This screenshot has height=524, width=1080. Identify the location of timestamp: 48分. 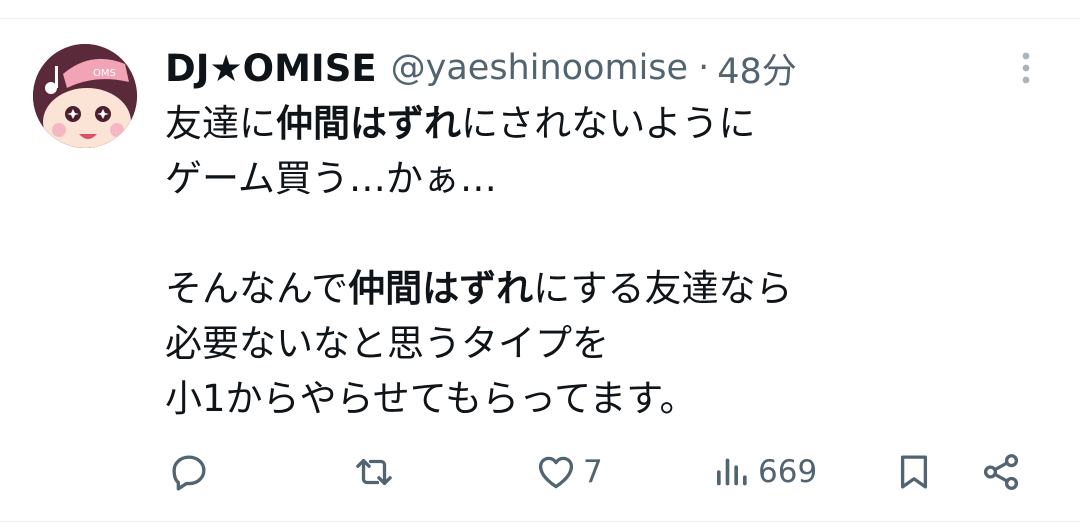
(757, 68).